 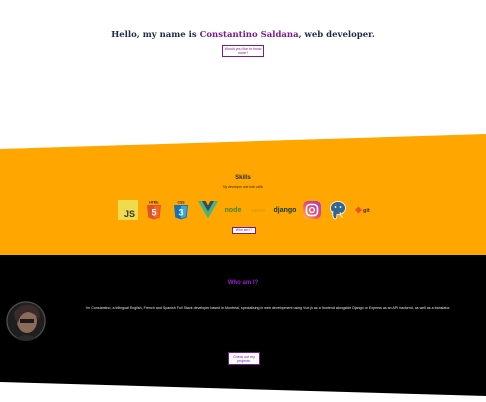 What do you see at coordinates (243, 53) in the screenshot?
I see `know-more-line2: more?` at bounding box center [243, 53].